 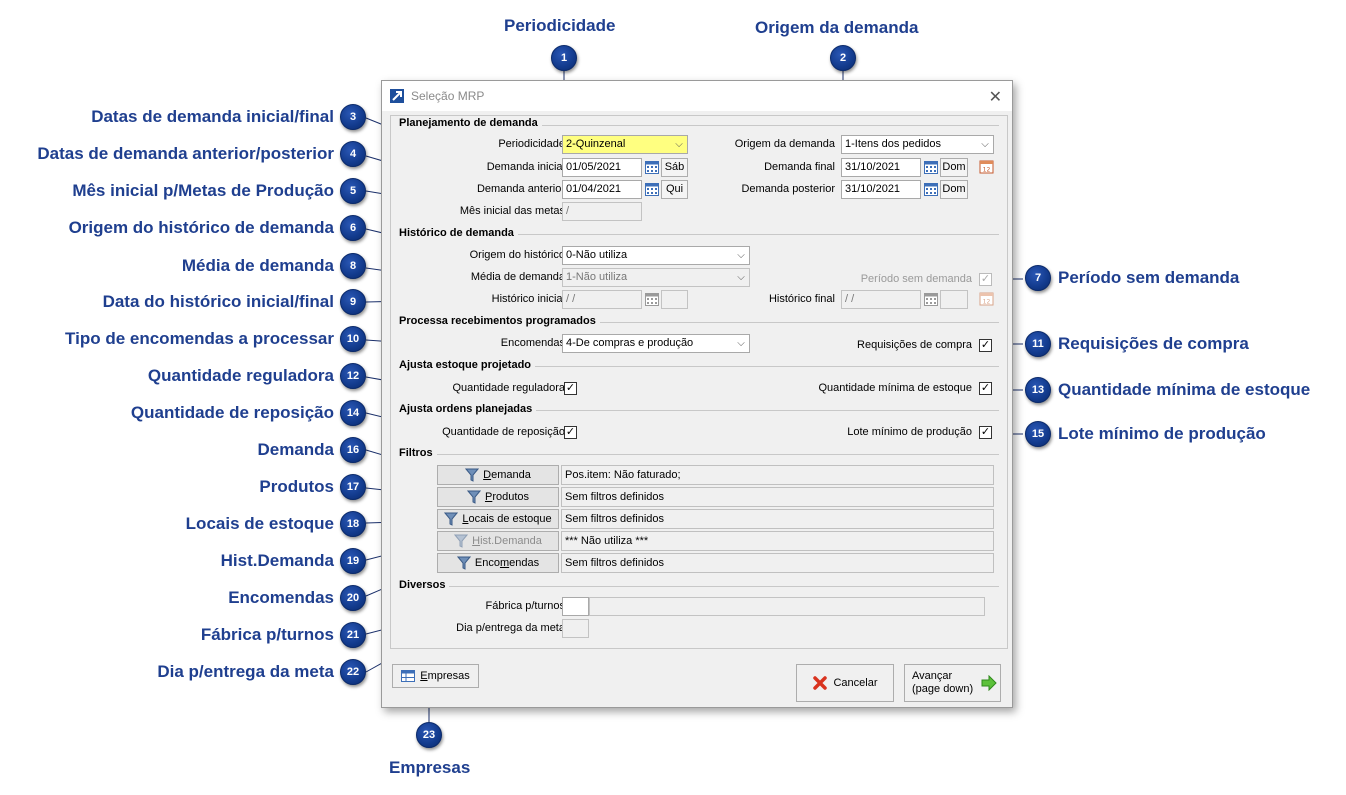 What do you see at coordinates (408, 676) in the screenshot?
I see `table-grid-icon` at bounding box center [408, 676].